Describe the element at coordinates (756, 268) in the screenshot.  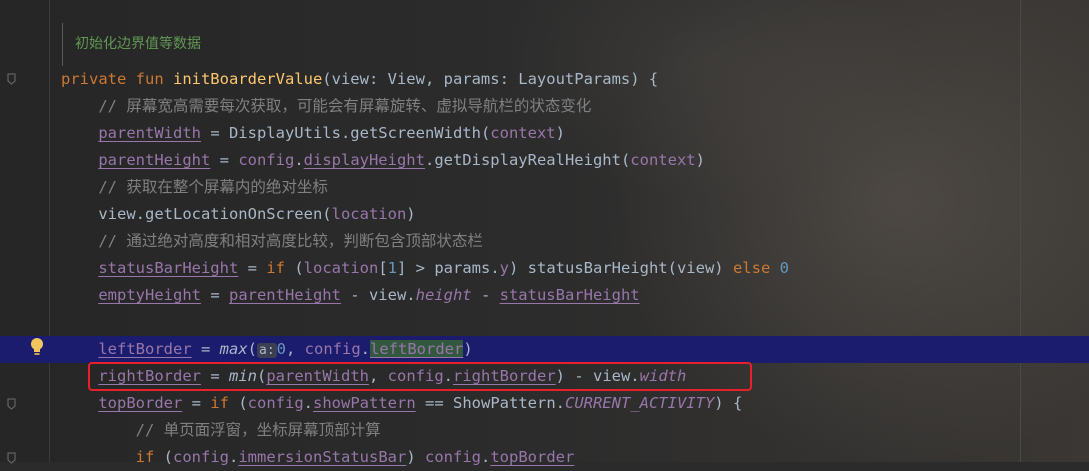
I see `code-token: else` at that location.